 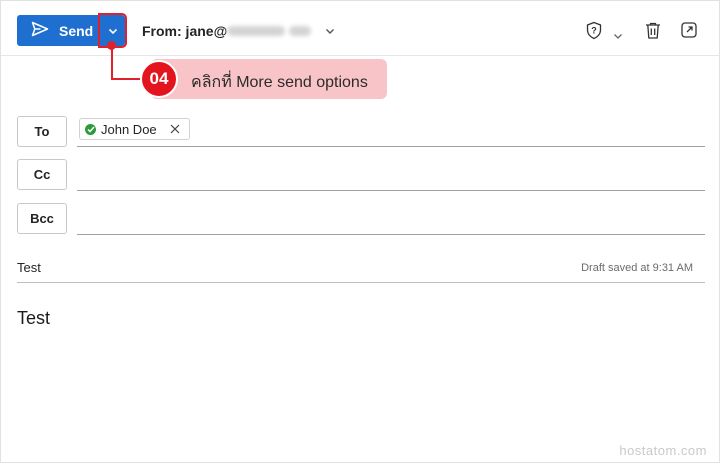 I want to click on bcc-input-underline, so click(x=391, y=234).